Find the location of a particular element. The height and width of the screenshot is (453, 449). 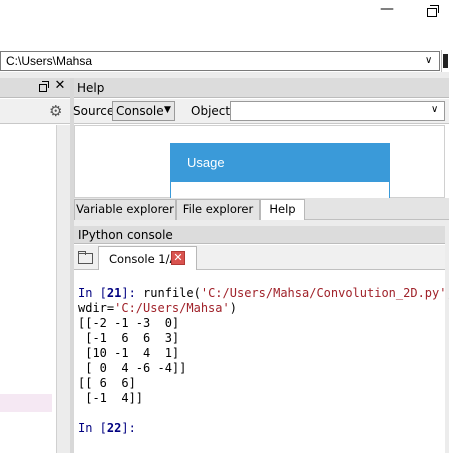

console-tab: Console 1/A ✕ is located at coordinates (147, 258).